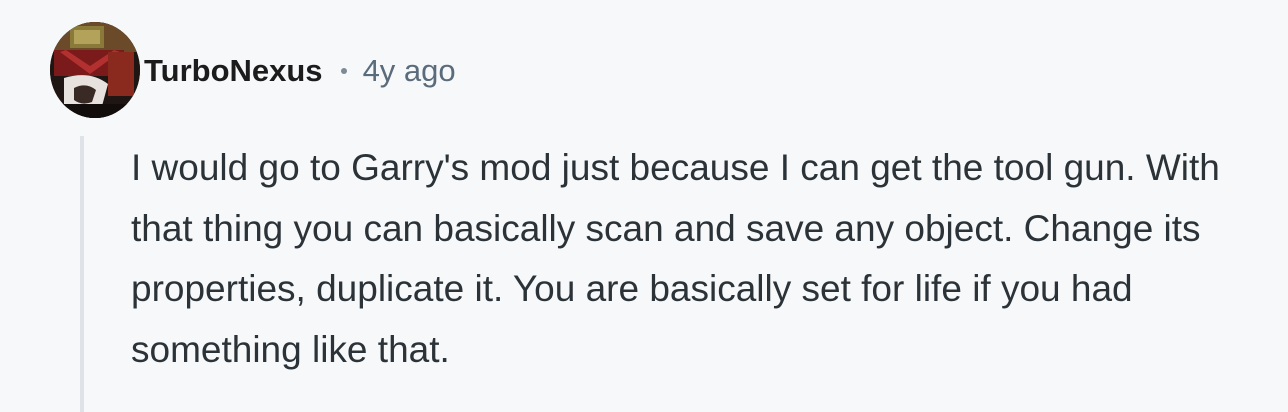 Image resolution: width=1288 pixels, height=412 pixels. I want to click on comment-header: TurboNexus 4y ago, so click(300, 71).